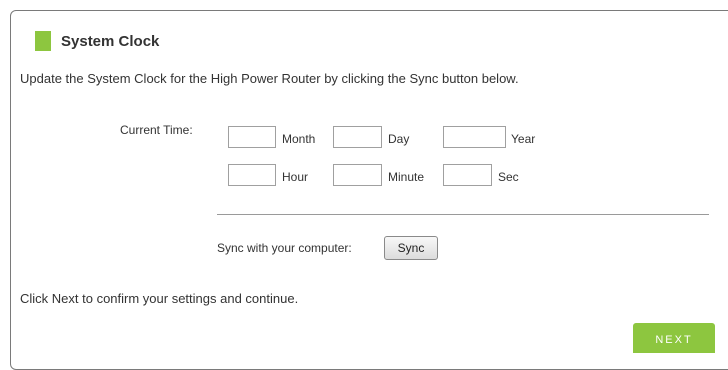 The height and width of the screenshot is (370, 728). What do you see at coordinates (252, 137) in the screenshot?
I see `month-input` at bounding box center [252, 137].